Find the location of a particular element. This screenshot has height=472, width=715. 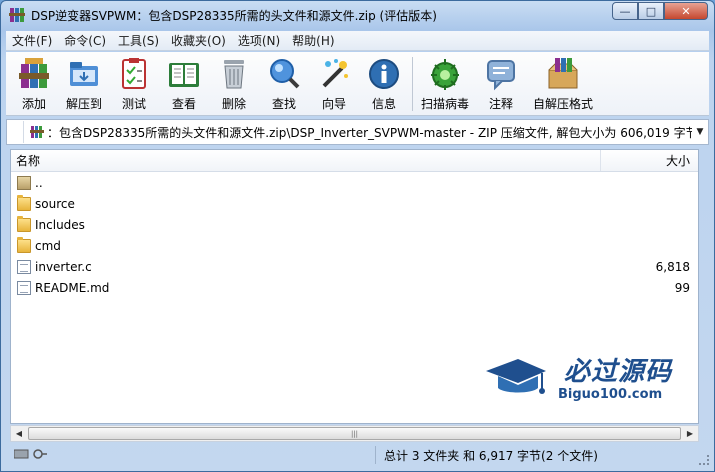

wizard-button: 向导 is located at coordinates (334, 82).